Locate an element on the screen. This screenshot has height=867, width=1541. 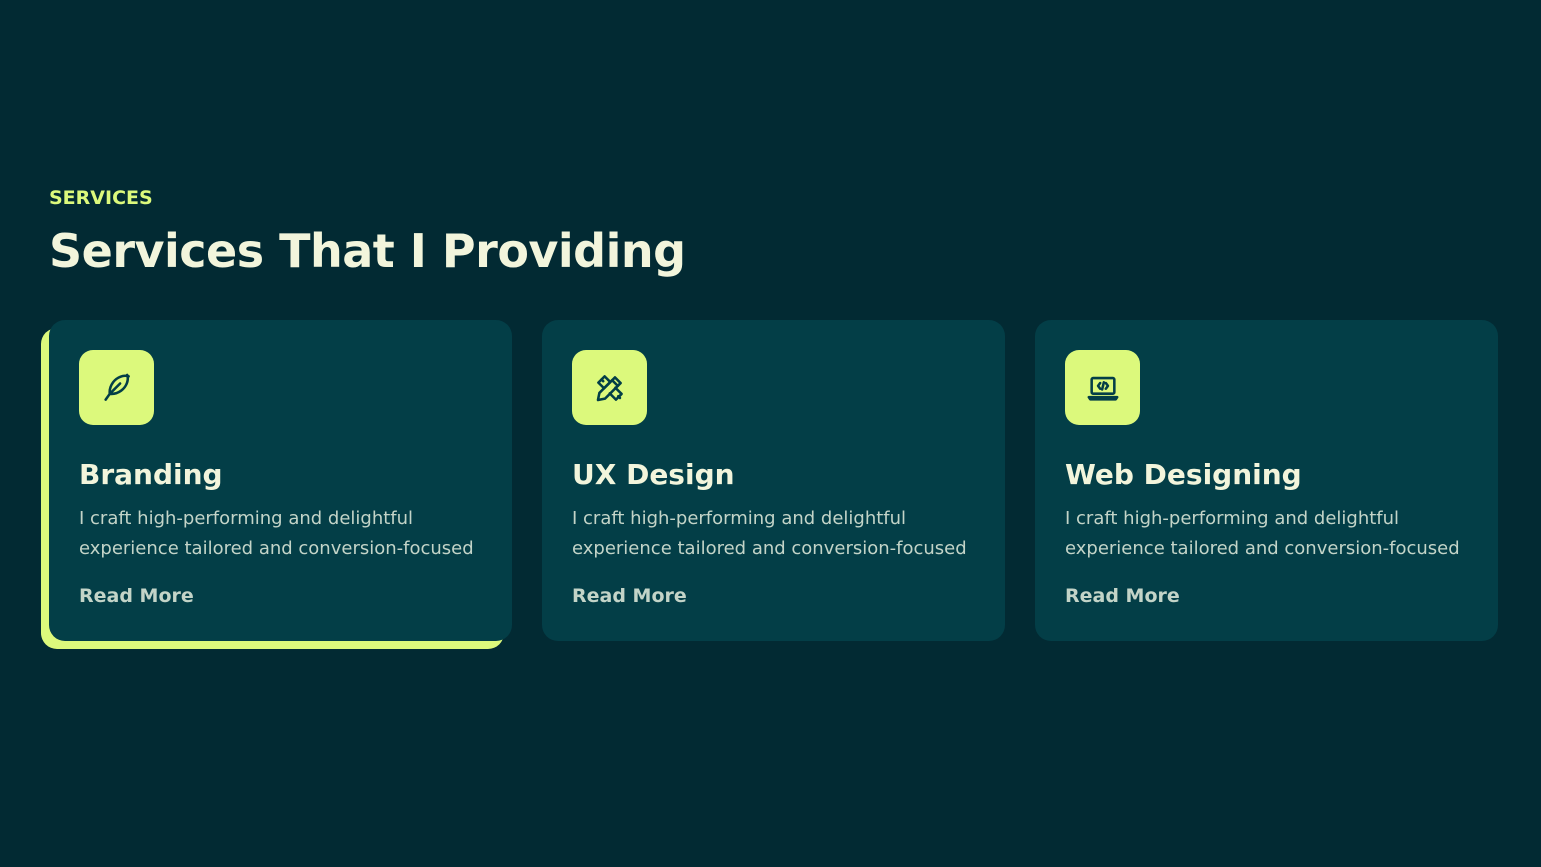
pencil-ruler-icon is located at coordinates (609, 387).